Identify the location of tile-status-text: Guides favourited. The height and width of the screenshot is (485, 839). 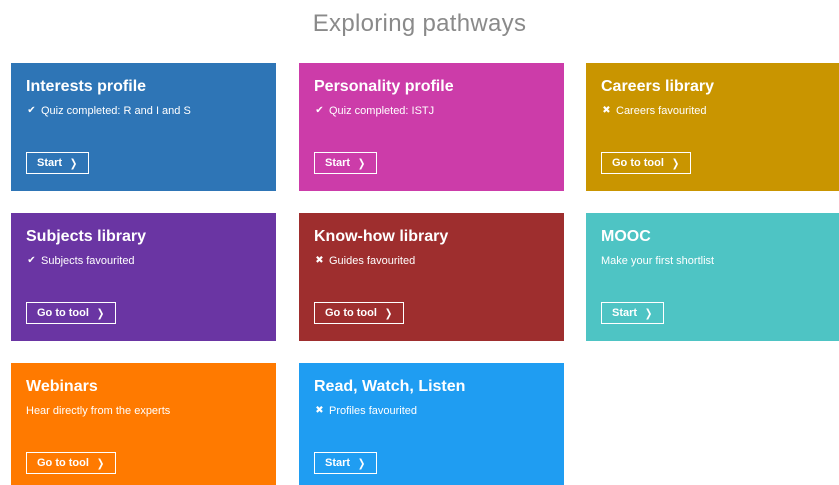
(372, 261).